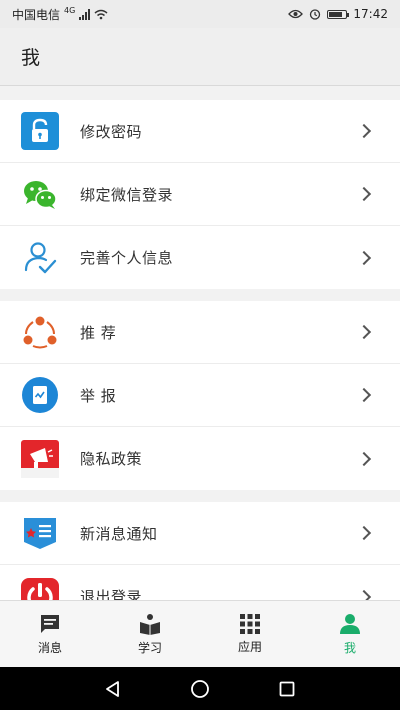 The width and height of the screenshot is (400, 710). I want to click on back-icon, so click(113, 688).